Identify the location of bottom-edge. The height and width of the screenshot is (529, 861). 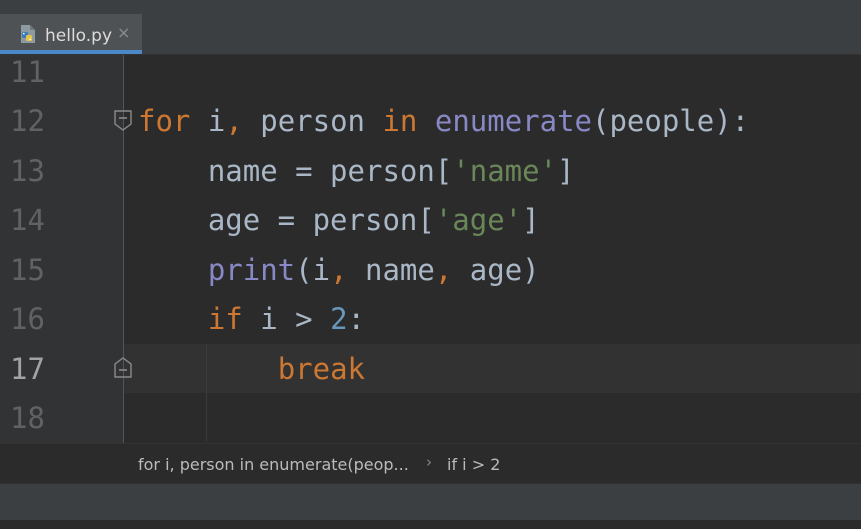
(430, 524).